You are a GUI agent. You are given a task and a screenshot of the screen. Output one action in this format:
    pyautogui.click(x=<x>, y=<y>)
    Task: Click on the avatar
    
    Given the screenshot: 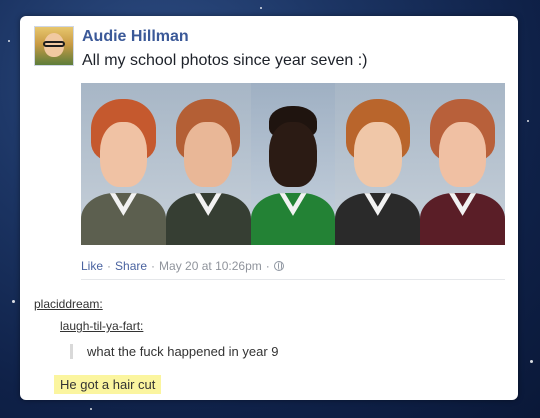 What is the action you would take?
    pyautogui.click(x=54, y=46)
    